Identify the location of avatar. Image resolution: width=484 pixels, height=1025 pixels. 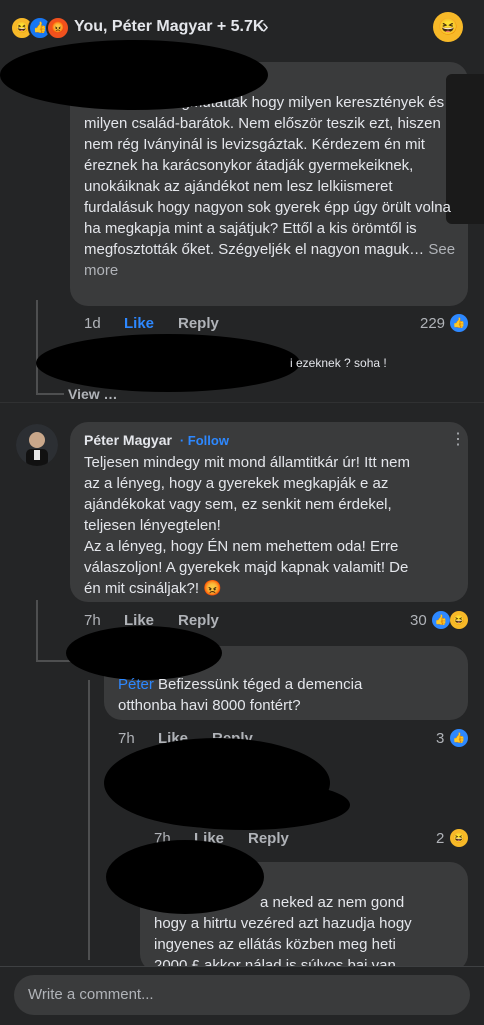
(37, 445).